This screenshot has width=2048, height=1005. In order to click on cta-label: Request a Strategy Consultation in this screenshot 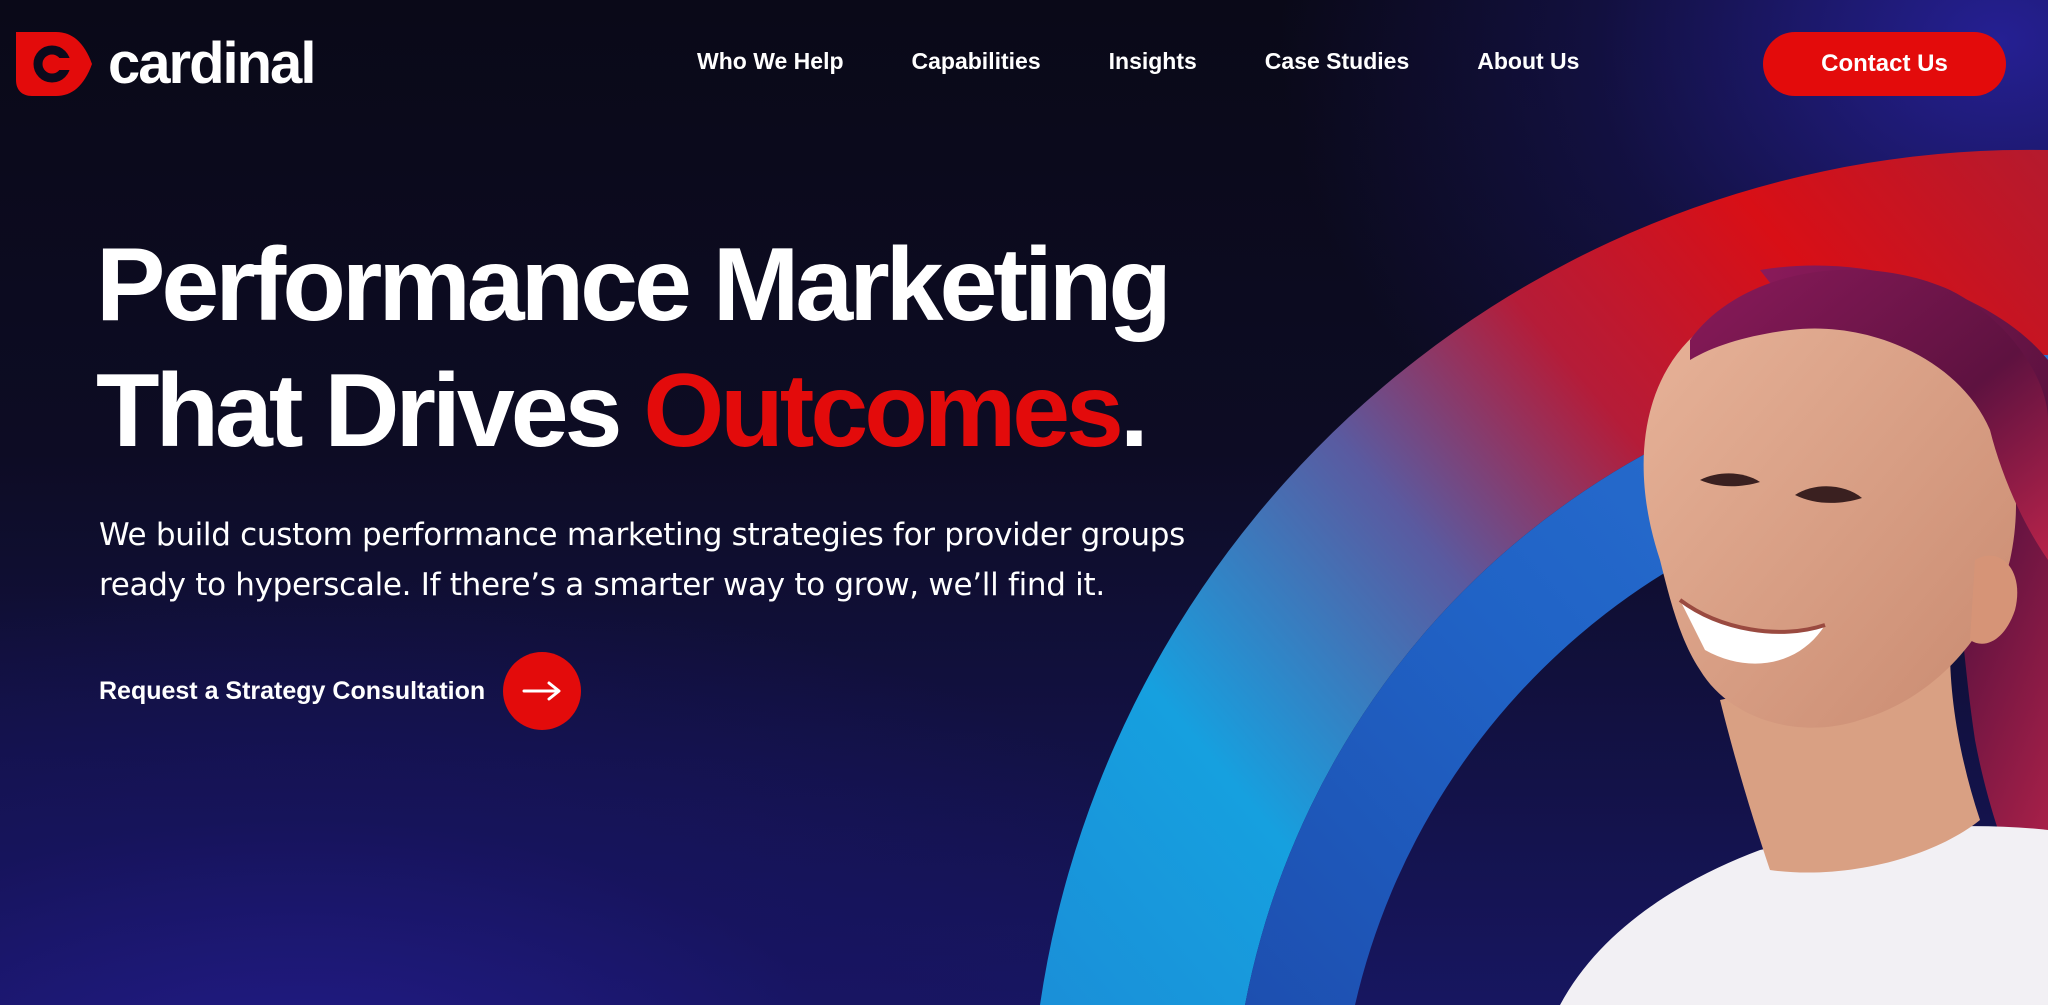, I will do `click(292, 690)`.